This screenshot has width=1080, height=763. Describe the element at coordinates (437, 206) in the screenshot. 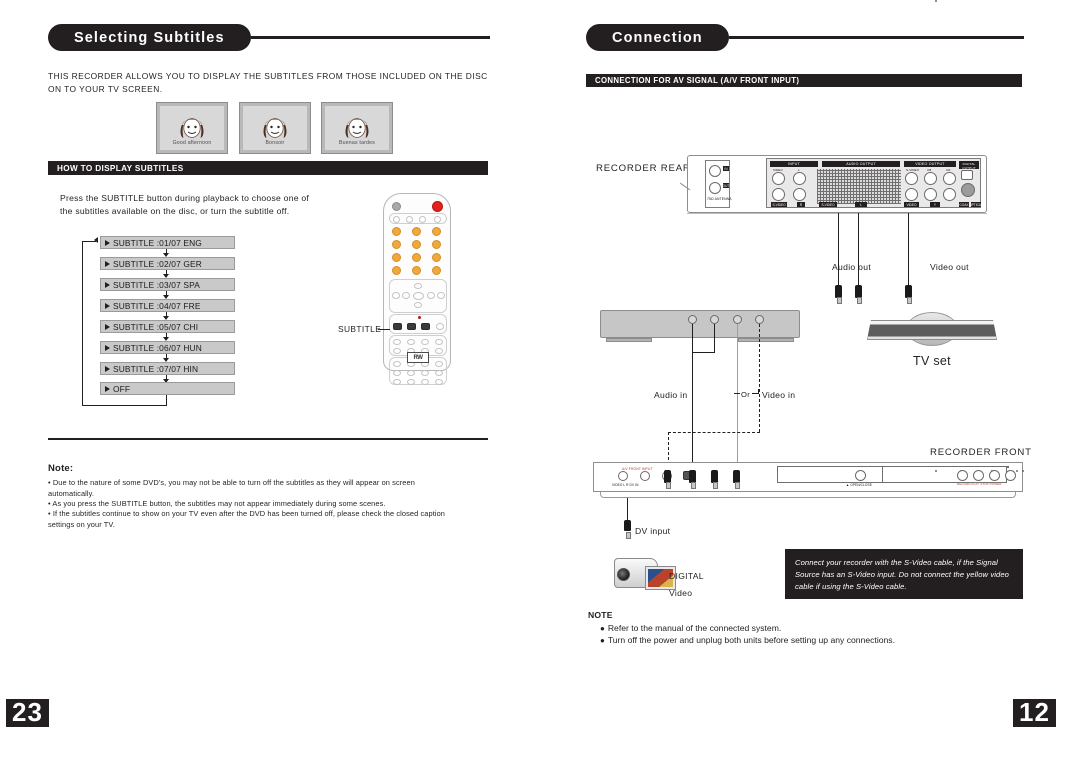

I see `remote-record-button` at that location.